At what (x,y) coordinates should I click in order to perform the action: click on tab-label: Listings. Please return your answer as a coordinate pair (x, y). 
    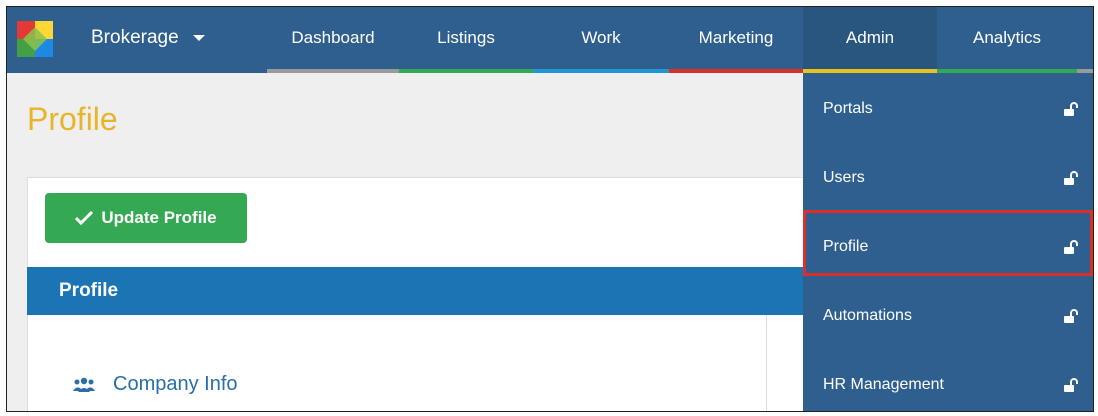
    Looking at the image, I should click on (466, 37).